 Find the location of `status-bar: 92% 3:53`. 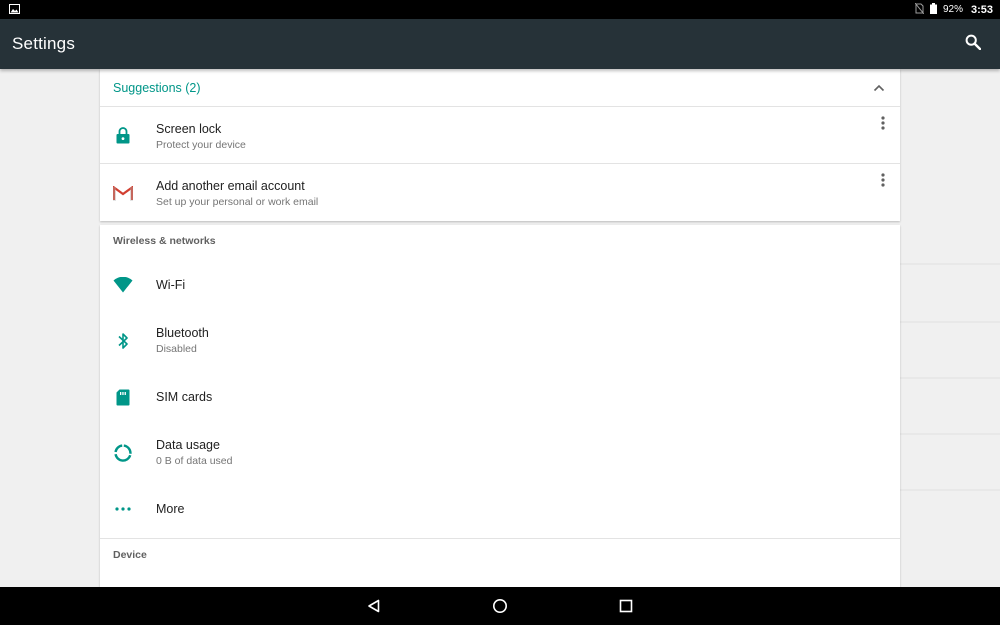

status-bar: 92% 3:53 is located at coordinates (500, 9).